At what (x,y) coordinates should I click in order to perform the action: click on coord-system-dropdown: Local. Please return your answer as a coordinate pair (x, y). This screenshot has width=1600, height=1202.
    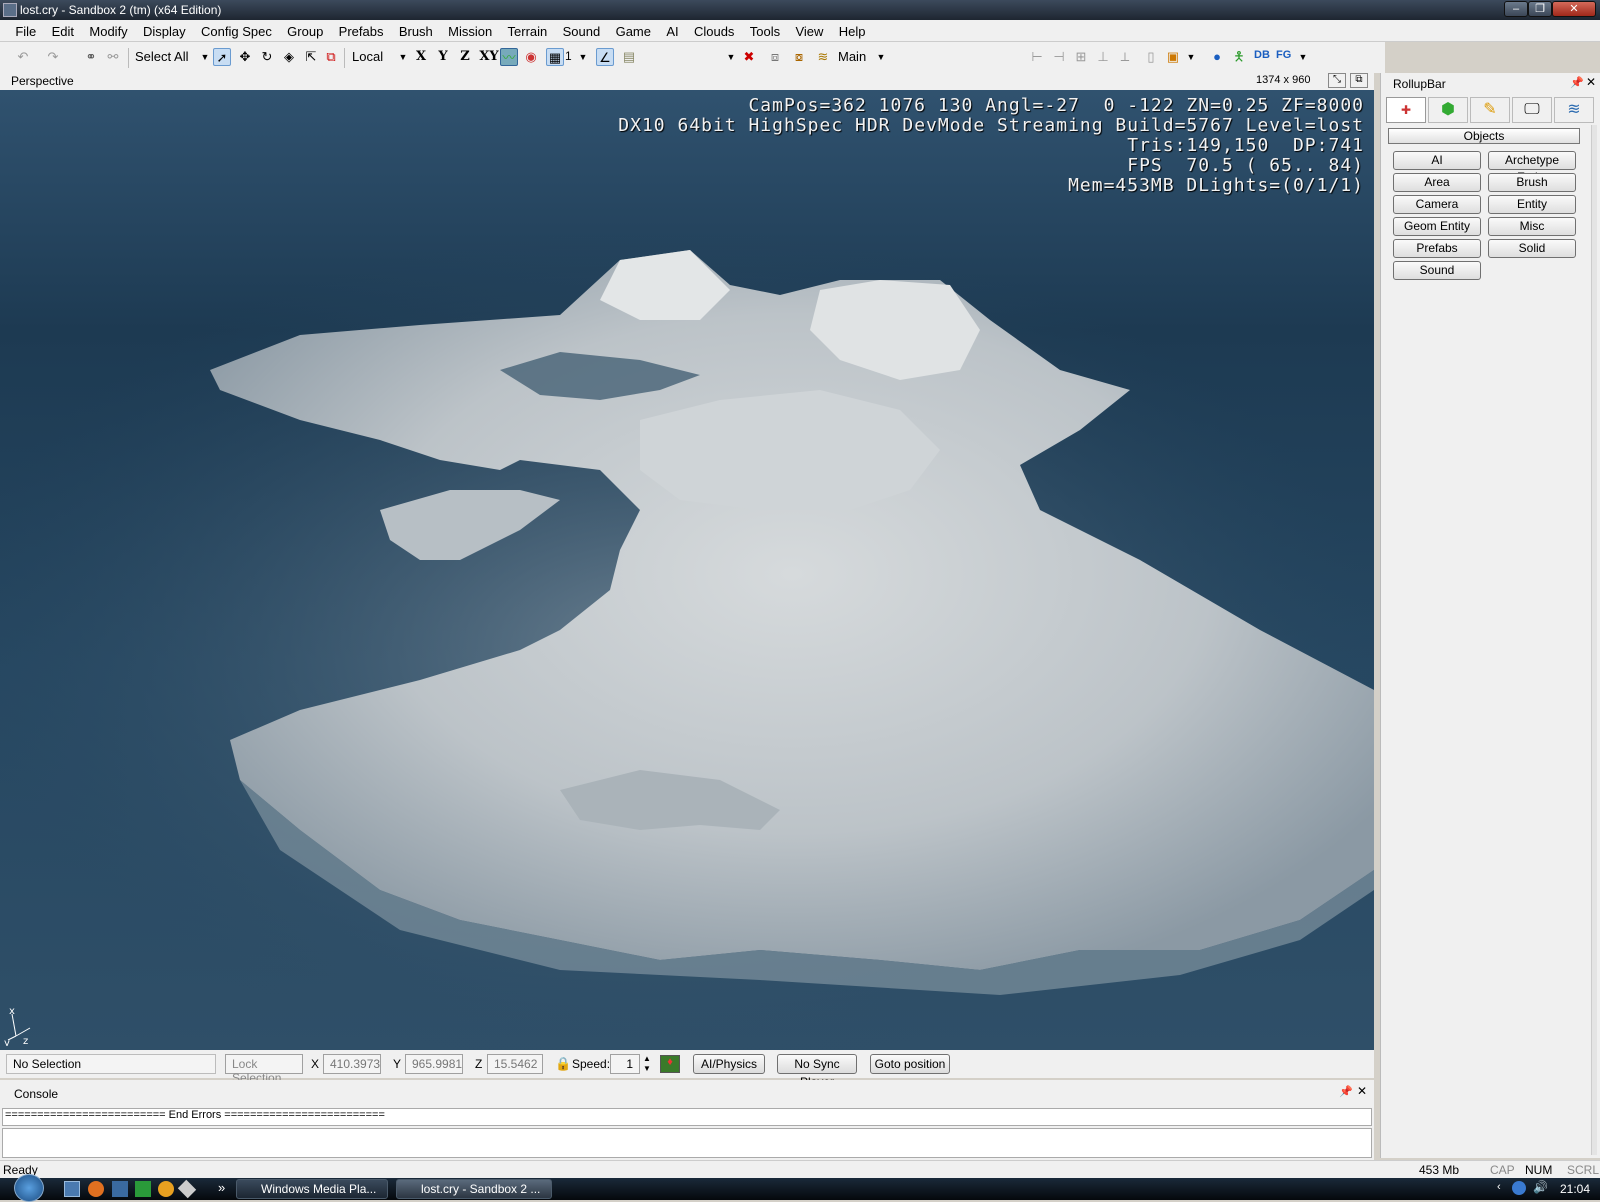
    Looking at the image, I should click on (374, 58).